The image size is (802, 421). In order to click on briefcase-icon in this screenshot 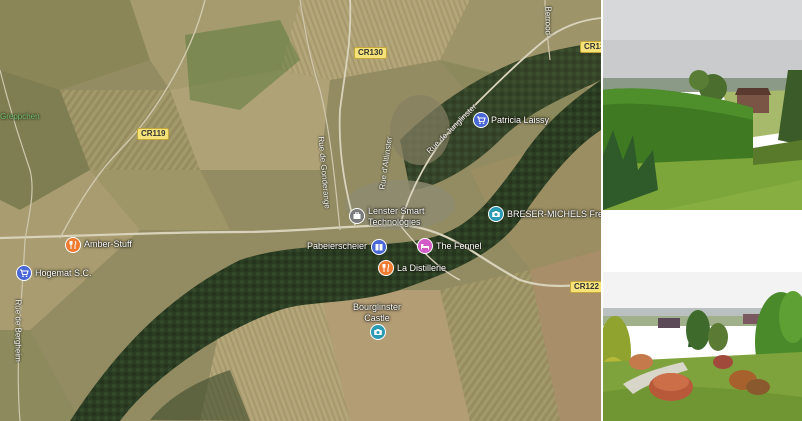, I will do `click(357, 216)`.